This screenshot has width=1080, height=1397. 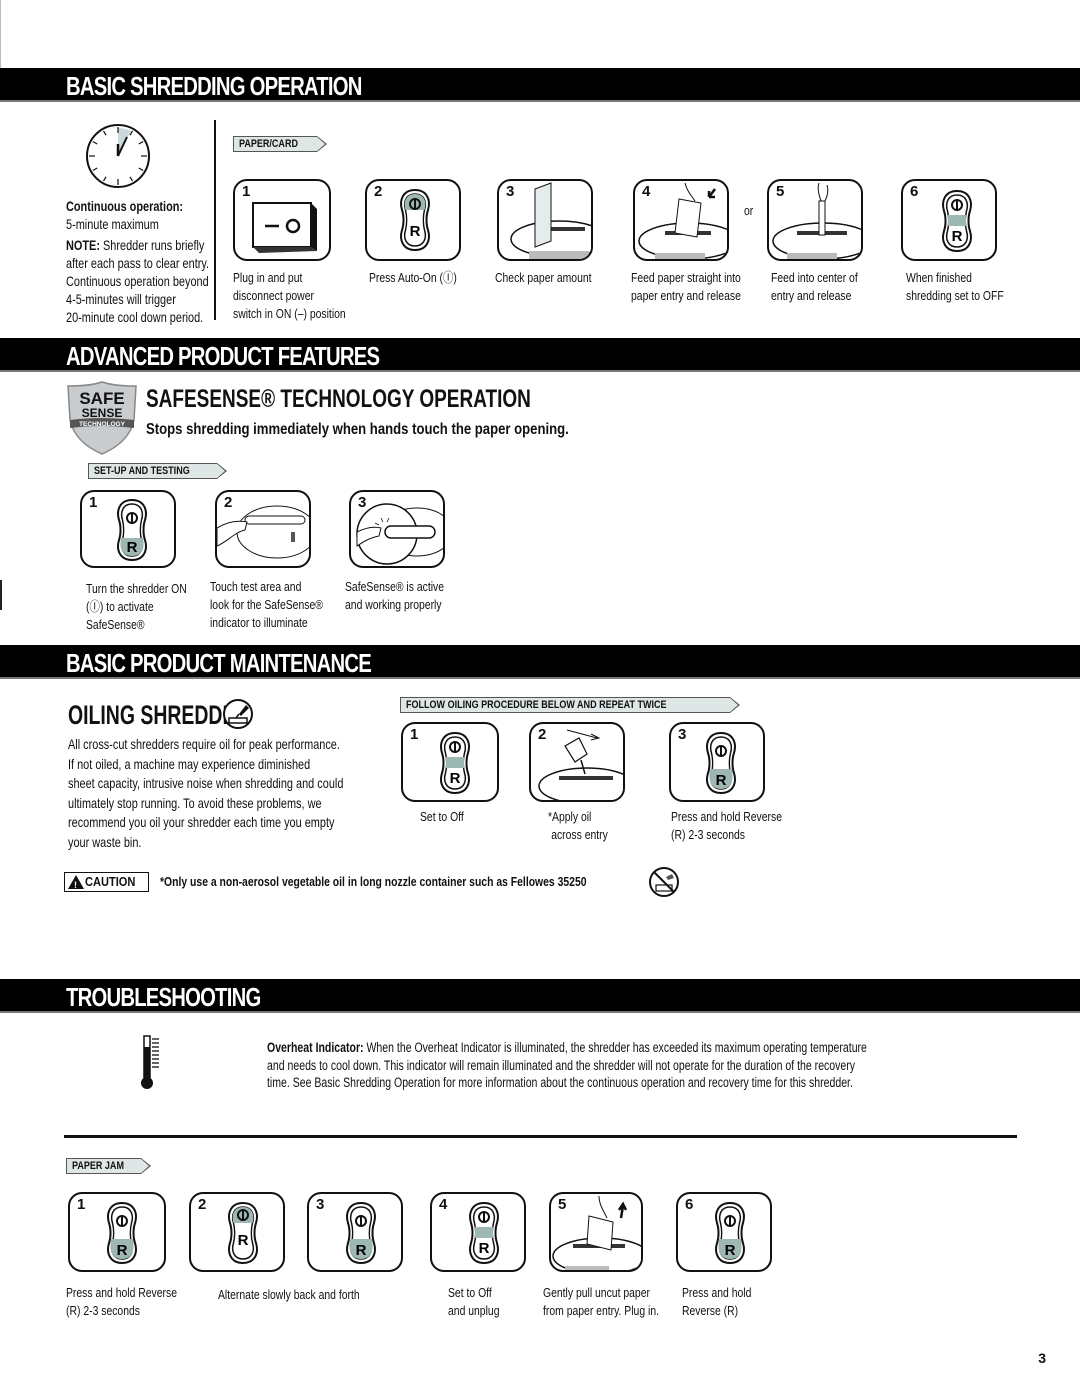 I want to click on section-title: ADVANCED PRODUCT FEATURES, so click(x=223, y=356).